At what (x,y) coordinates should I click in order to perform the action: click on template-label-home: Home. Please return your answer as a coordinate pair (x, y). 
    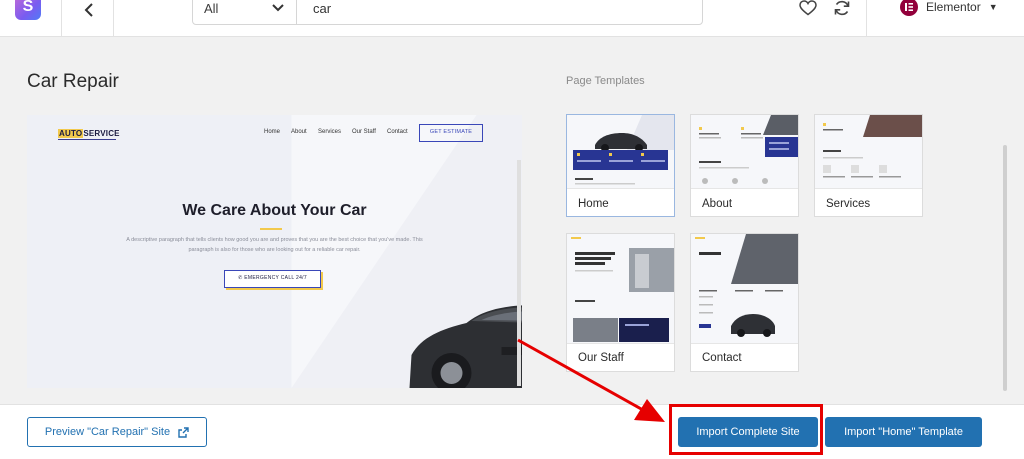
    Looking at the image, I should click on (593, 204).